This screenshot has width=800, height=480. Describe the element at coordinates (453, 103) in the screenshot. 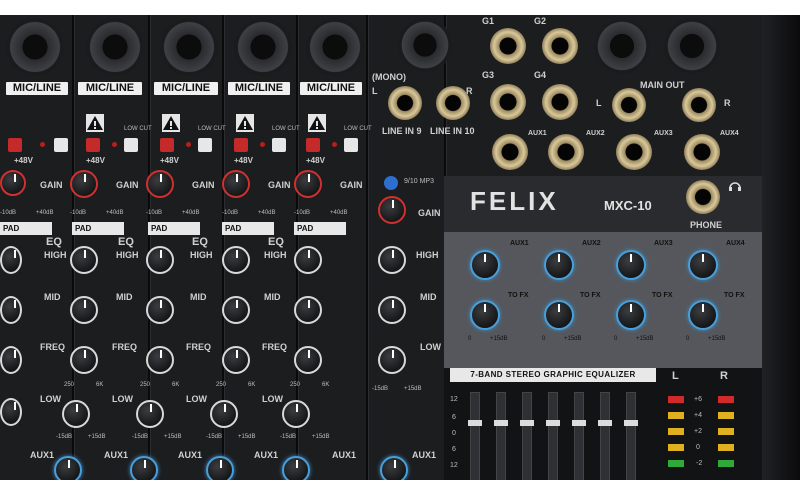

I see `line-in-10-jack` at that location.